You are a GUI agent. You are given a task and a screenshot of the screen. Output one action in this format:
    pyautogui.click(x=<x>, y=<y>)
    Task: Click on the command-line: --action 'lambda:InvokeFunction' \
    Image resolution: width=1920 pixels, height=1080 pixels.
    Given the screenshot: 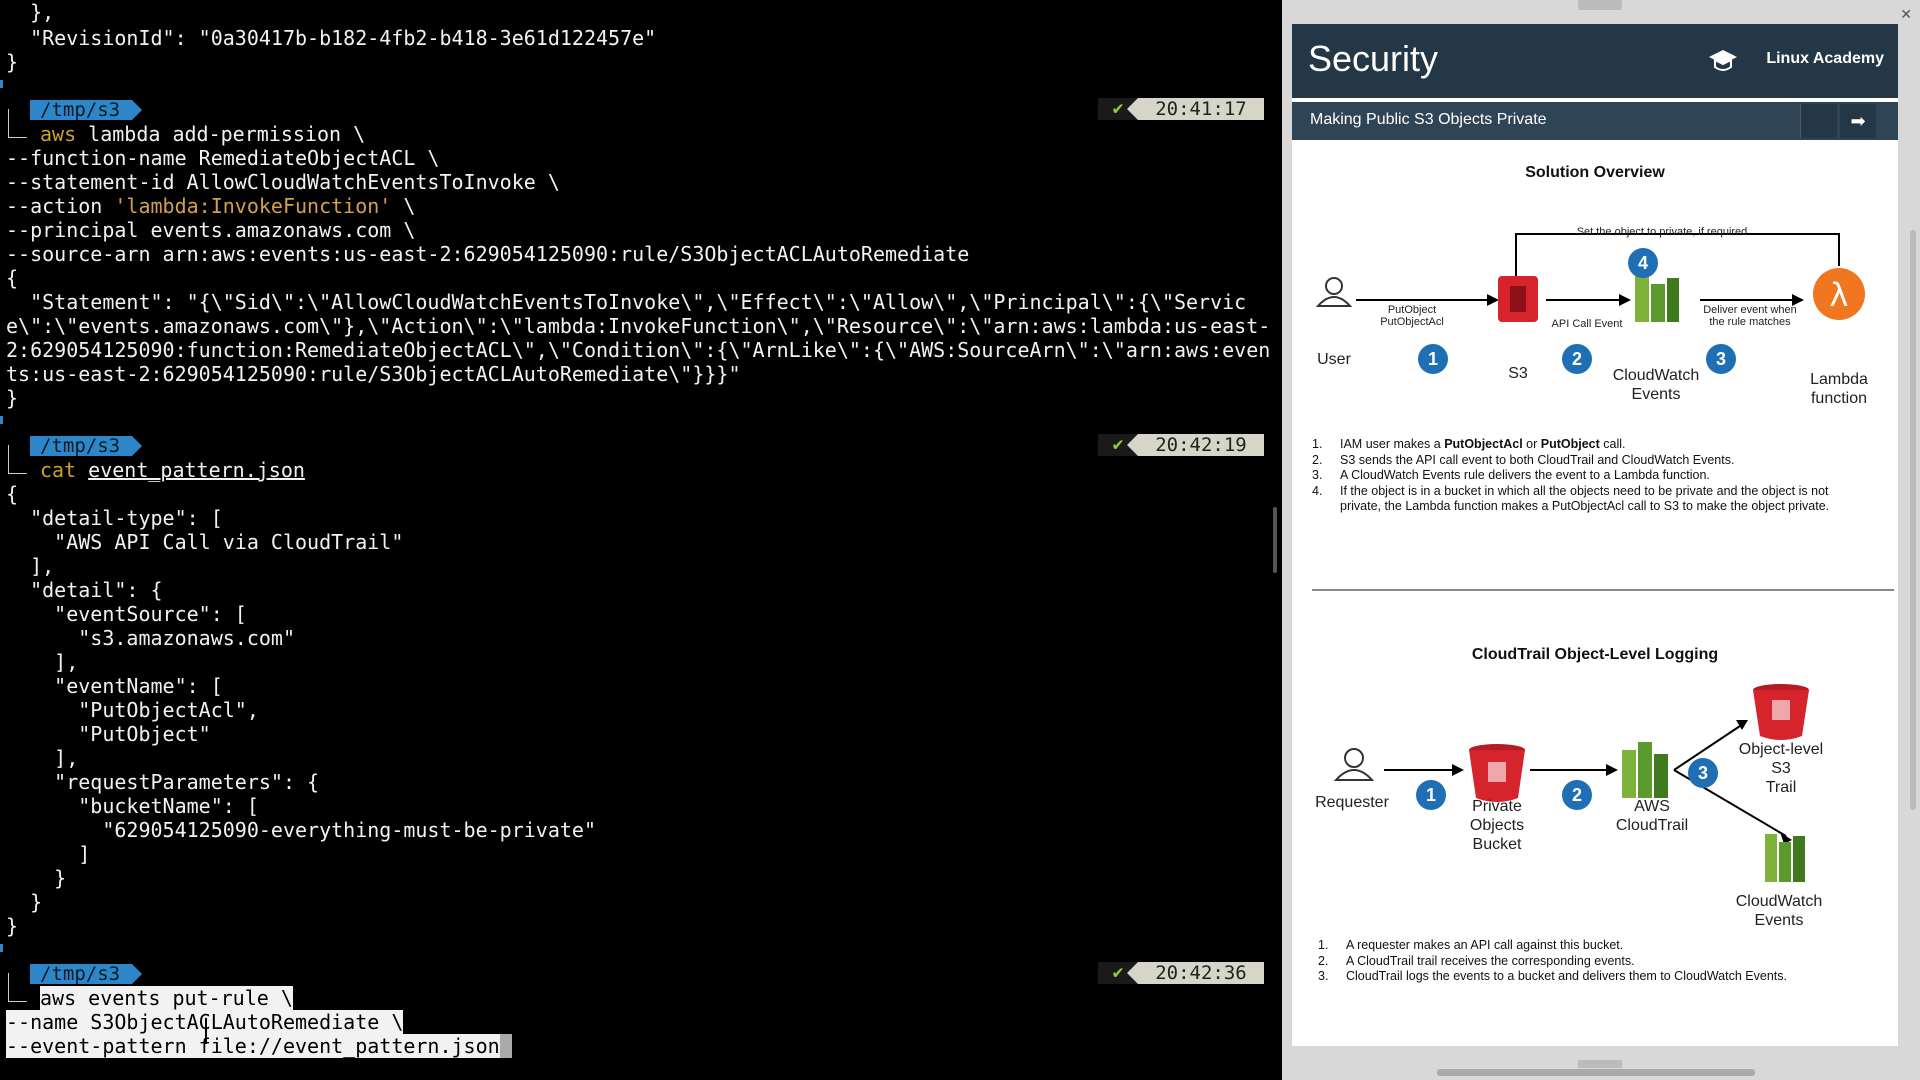 What is the action you would take?
    pyautogui.click(x=210, y=206)
    